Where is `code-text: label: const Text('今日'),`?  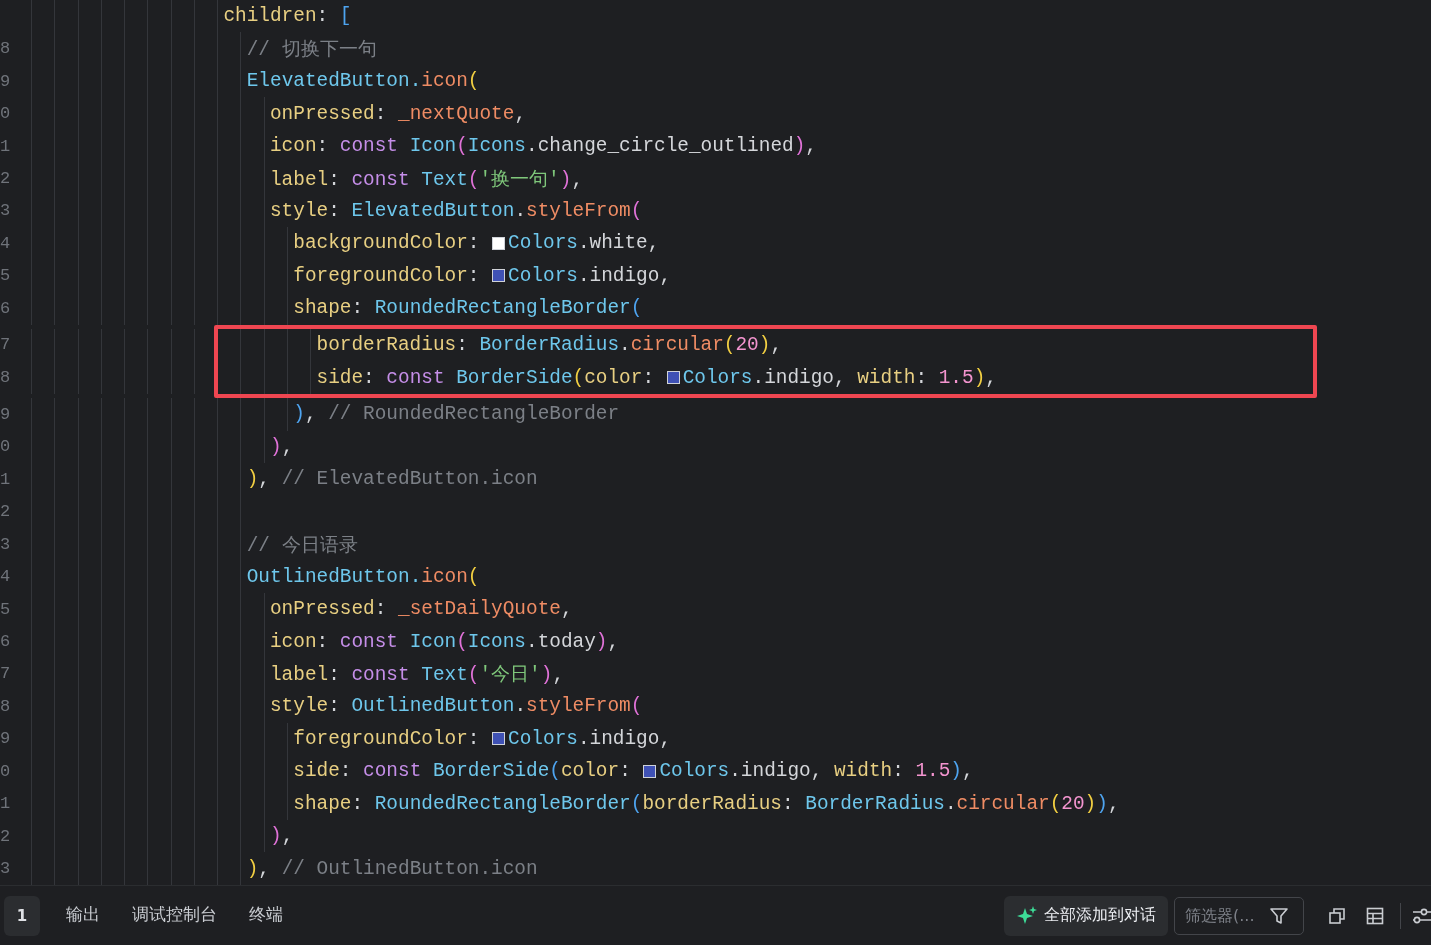 code-text: label: const Text('今日'), is located at coordinates (417, 675).